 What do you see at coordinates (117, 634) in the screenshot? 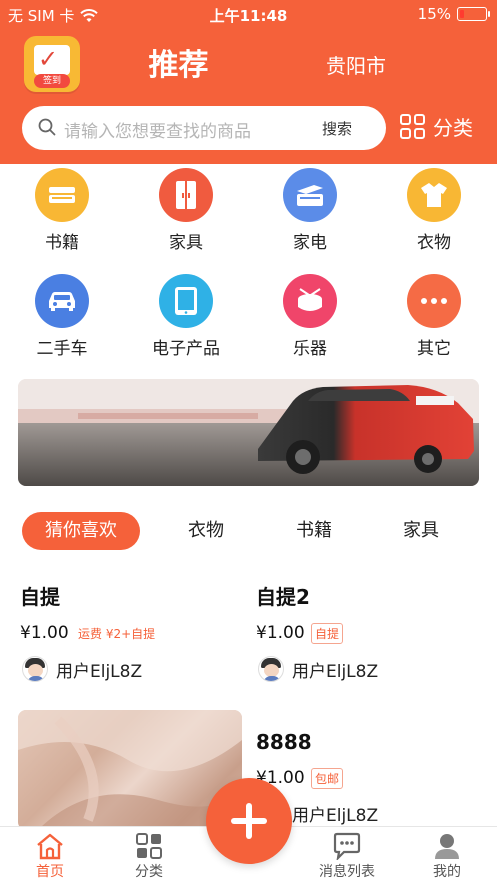
I see `shipping-tag: 运费 ¥2+自提` at bounding box center [117, 634].